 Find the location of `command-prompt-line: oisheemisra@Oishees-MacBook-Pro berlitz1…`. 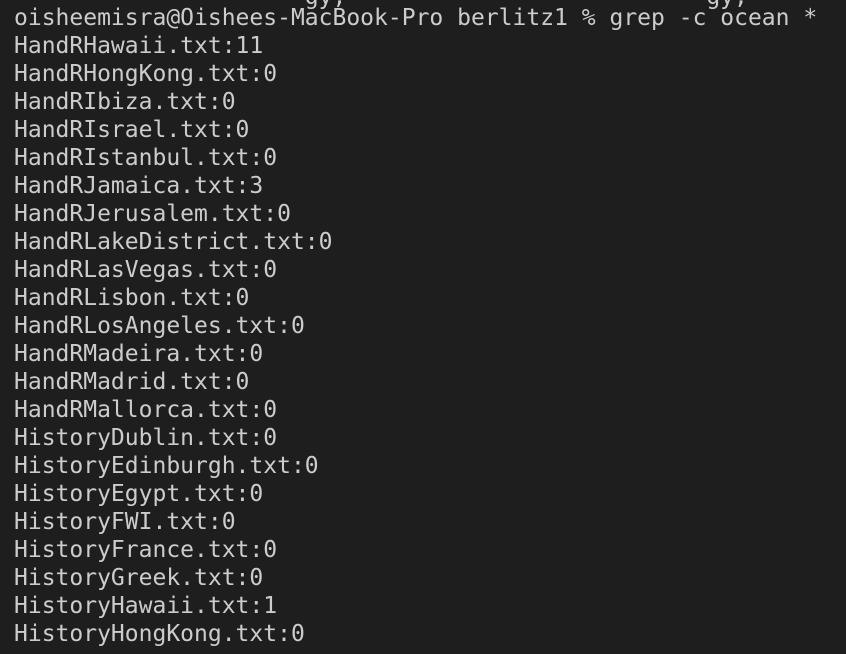

command-prompt-line: oisheemisra@Oishees-MacBook-Pro berlitz1… is located at coordinates (415, 18).